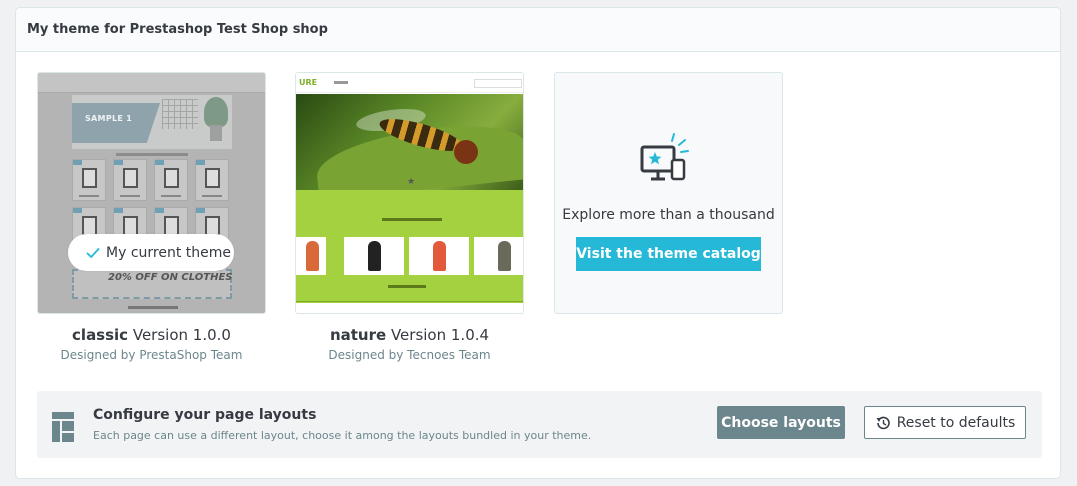 The width and height of the screenshot is (1077, 486). I want to click on theme-author-classic: Designed by PrestaShop Team, so click(151, 355).